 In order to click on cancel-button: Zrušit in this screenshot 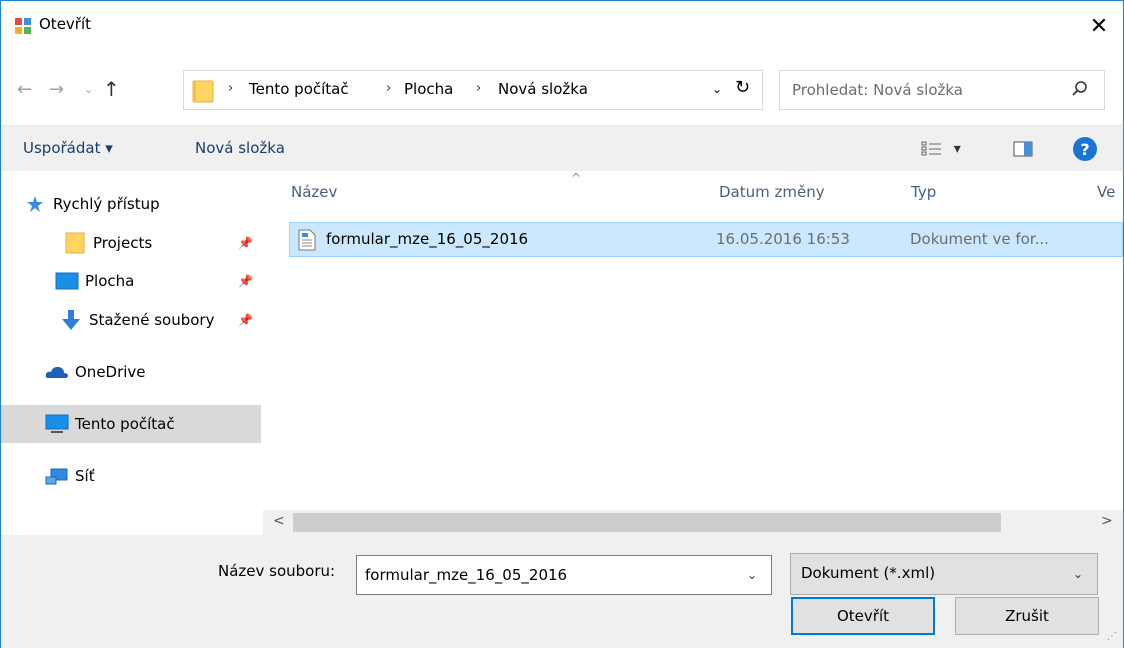, I will do `click(1027, 616)`.